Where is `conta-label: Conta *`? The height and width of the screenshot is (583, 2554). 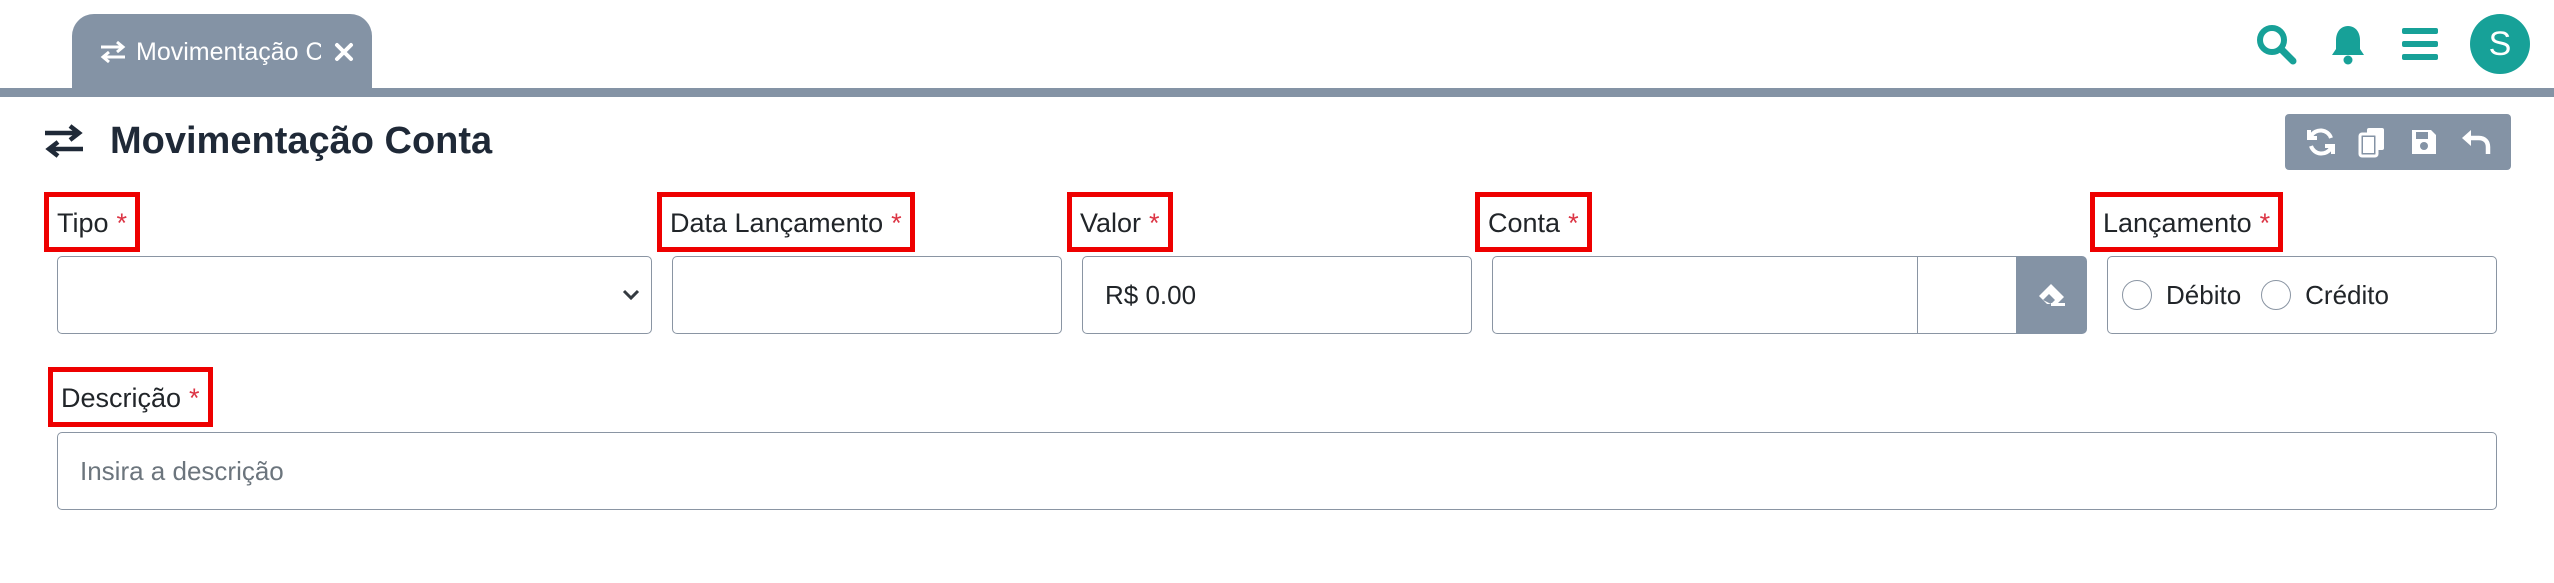 conta-label: Conta * is located at coordinates (1533, 222).